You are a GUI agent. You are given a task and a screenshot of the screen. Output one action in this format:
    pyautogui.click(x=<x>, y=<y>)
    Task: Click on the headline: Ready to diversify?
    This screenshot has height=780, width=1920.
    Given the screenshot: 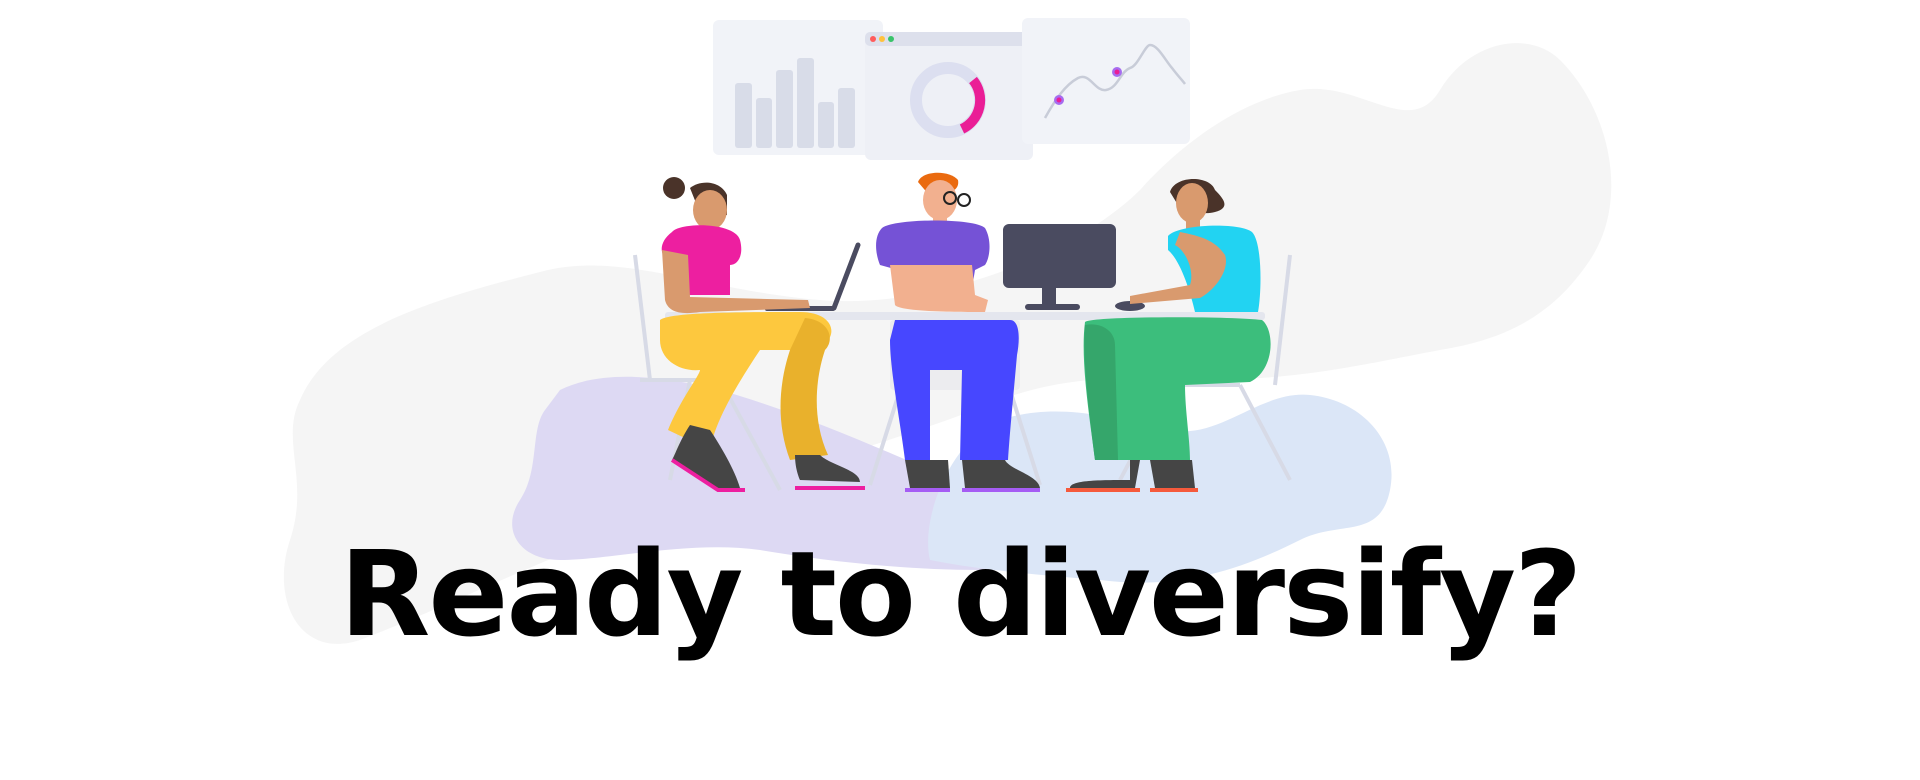 What is the action you would take?
    pyautogui.click(x=961, y=594)
    